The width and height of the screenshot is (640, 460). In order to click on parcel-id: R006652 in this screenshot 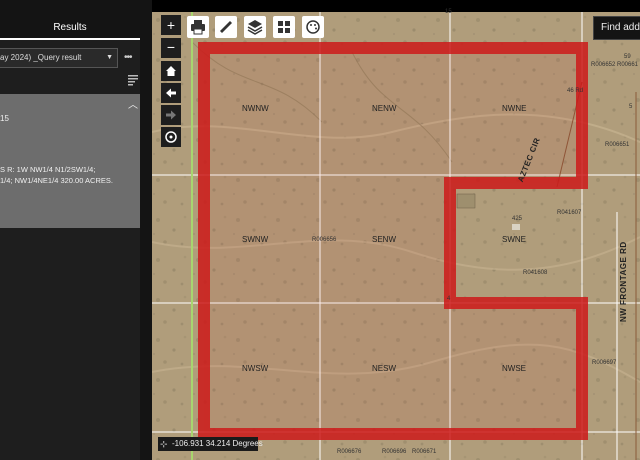, I will do `click(603, 65)`.